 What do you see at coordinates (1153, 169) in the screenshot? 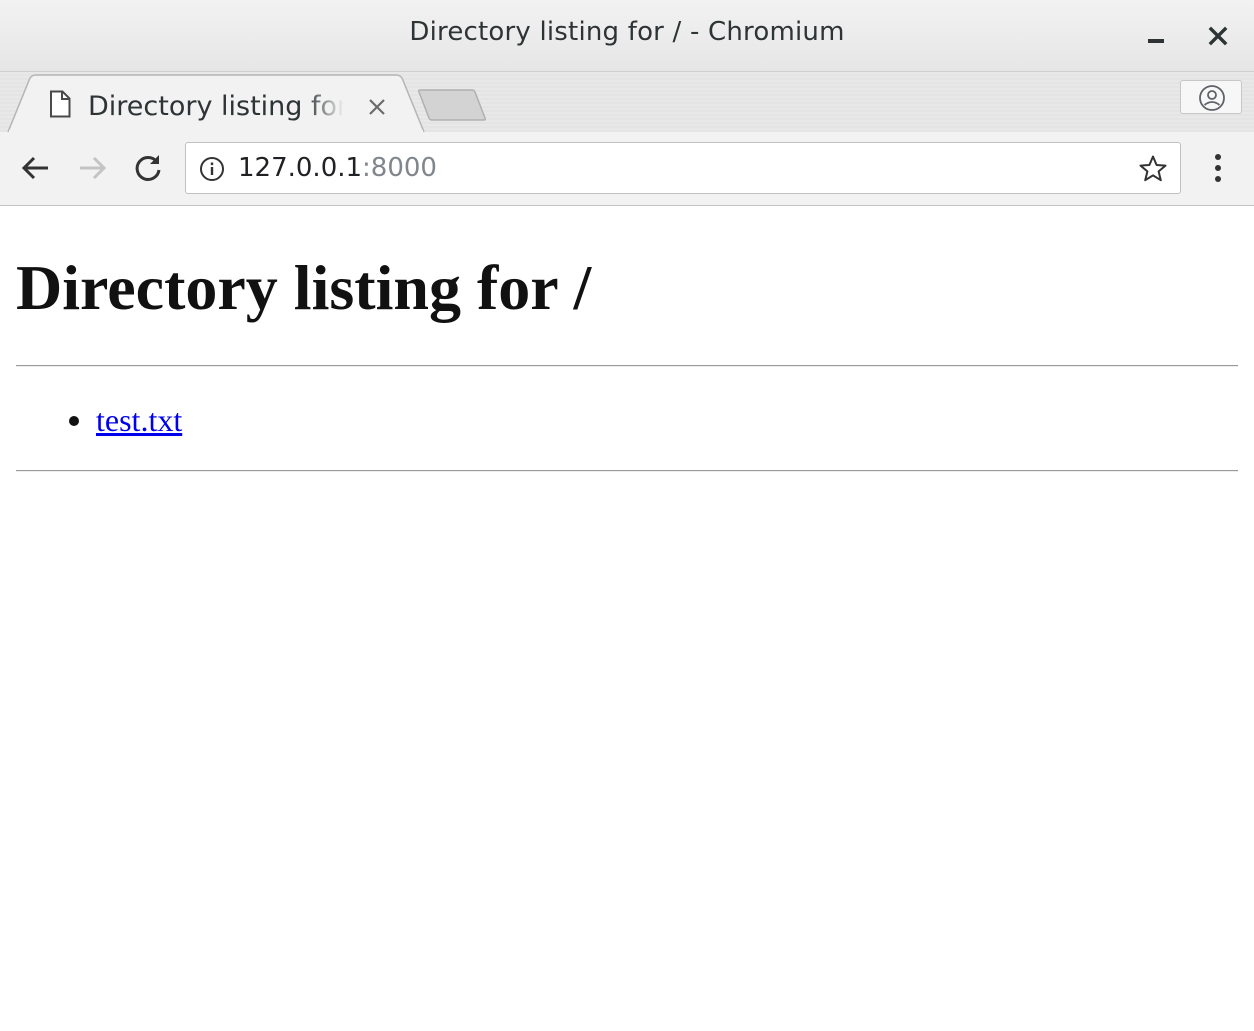
I see `bookmark-star-icon` at bounding box center [1153, 169].